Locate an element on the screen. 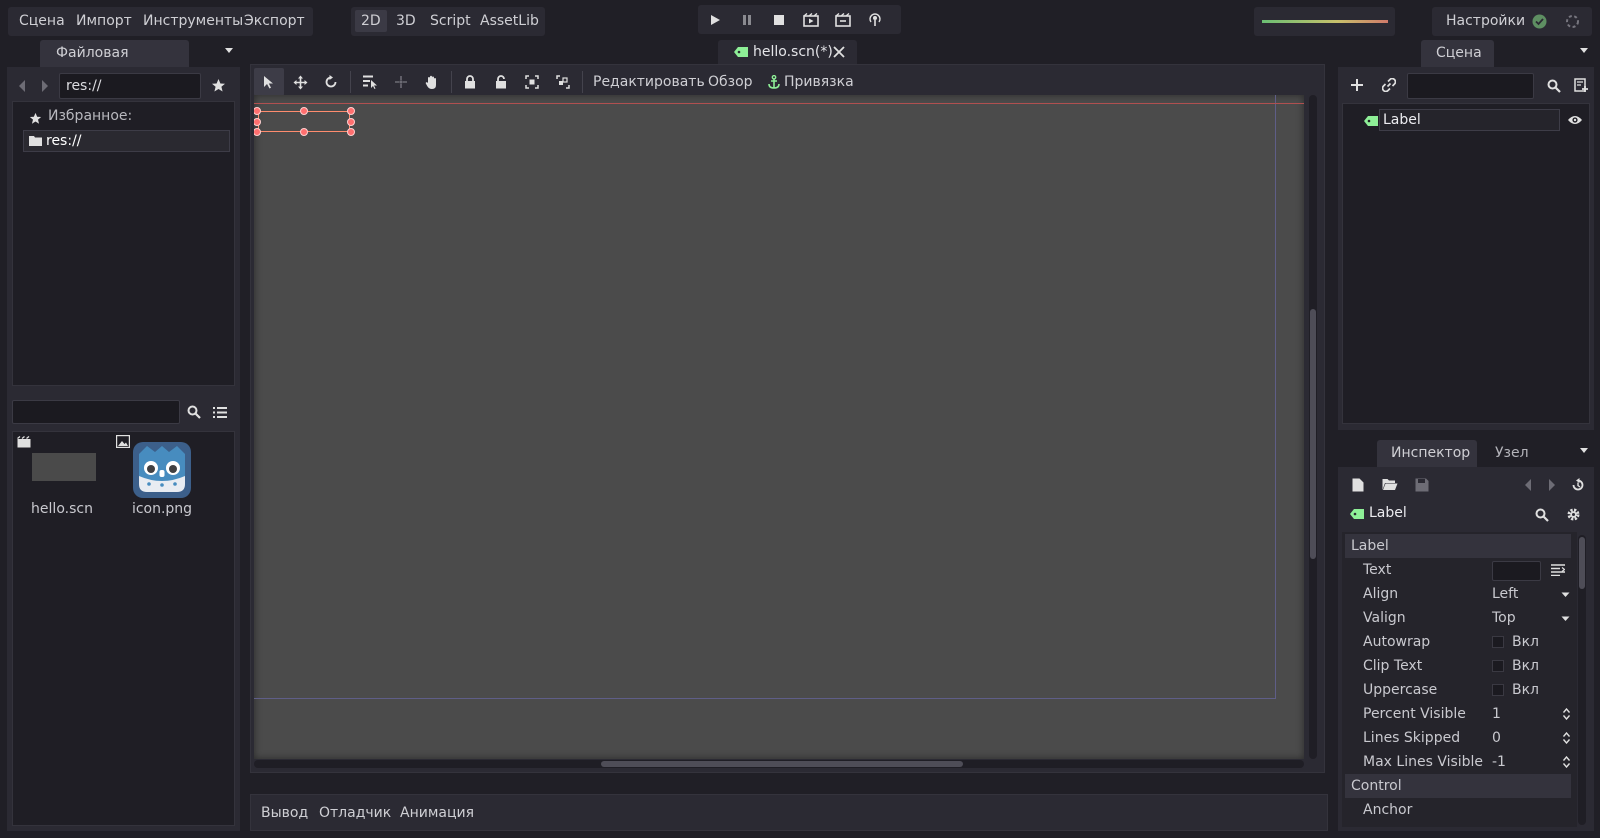 Image resolution: width=1600 pixels, height=838 pixels. spinner-icon is located at coordinates (1572, 21).